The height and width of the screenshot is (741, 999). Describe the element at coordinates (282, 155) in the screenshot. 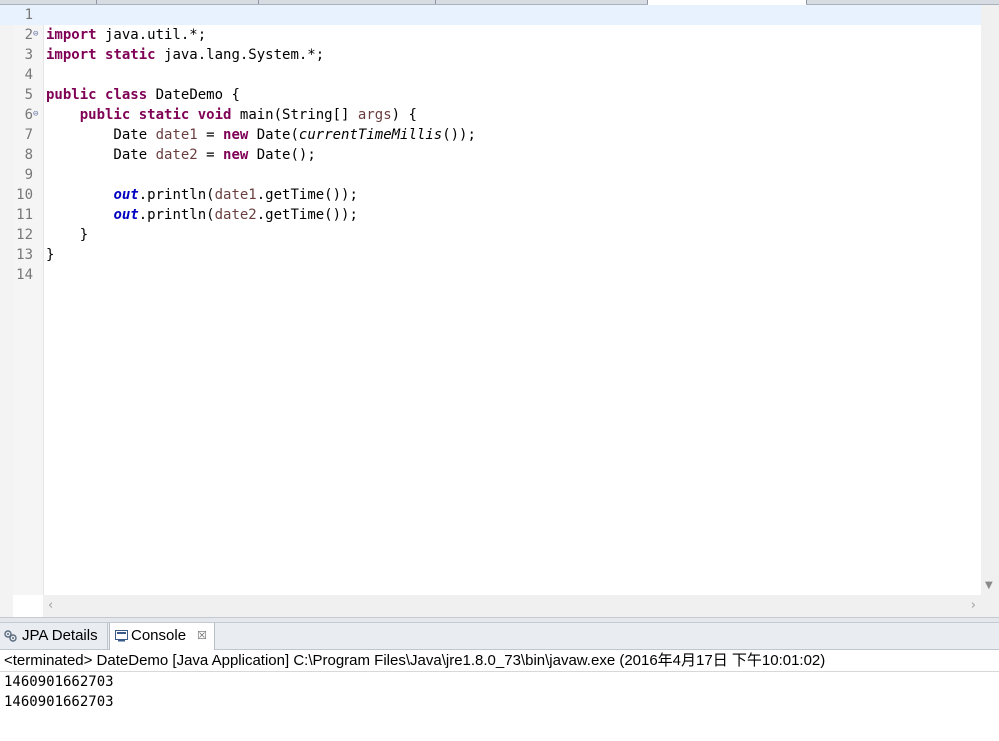

I see `code-token: Date();` at that location.